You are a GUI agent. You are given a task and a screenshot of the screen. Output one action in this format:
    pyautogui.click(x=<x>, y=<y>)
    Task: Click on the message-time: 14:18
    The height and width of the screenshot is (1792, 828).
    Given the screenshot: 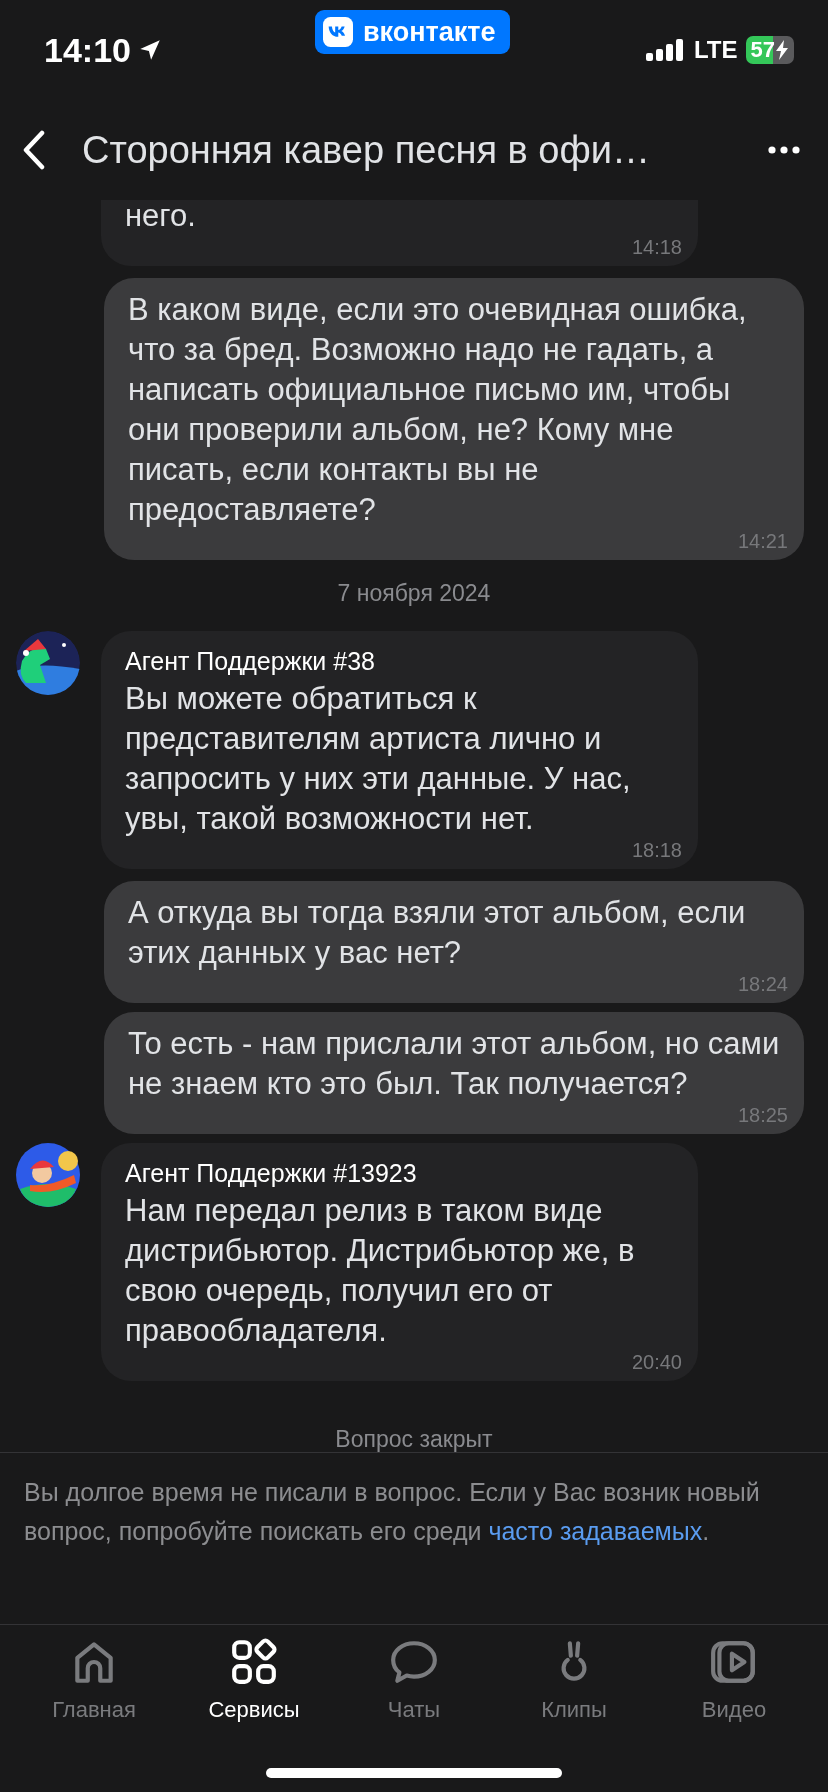 What is the action you would take?
    pyautogui.click(x=656, y=247)
    